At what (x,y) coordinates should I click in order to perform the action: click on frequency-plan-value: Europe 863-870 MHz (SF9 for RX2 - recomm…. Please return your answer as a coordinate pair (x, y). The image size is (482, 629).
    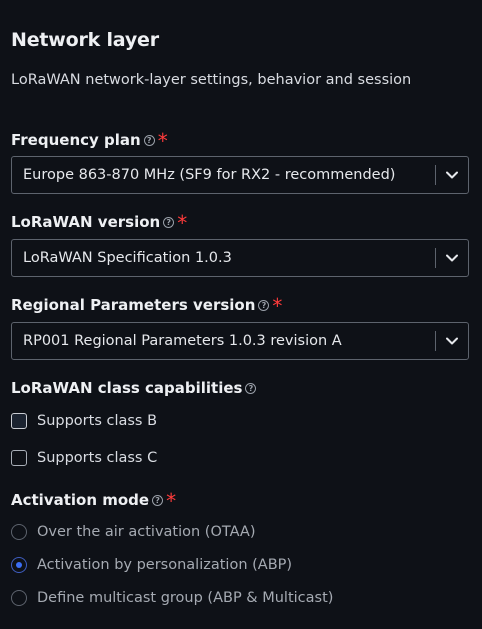
    Looking at the image, I should click on (209, 175).